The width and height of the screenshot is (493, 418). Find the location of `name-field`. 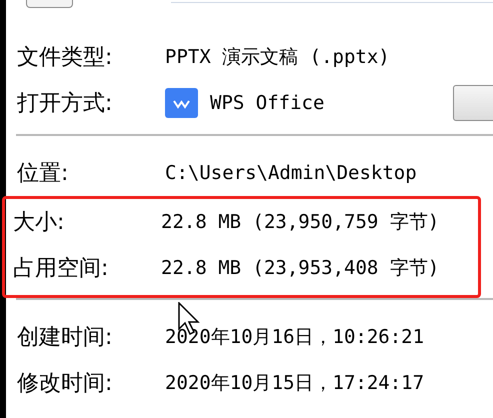

name-field is located at coordinates (332, 1).